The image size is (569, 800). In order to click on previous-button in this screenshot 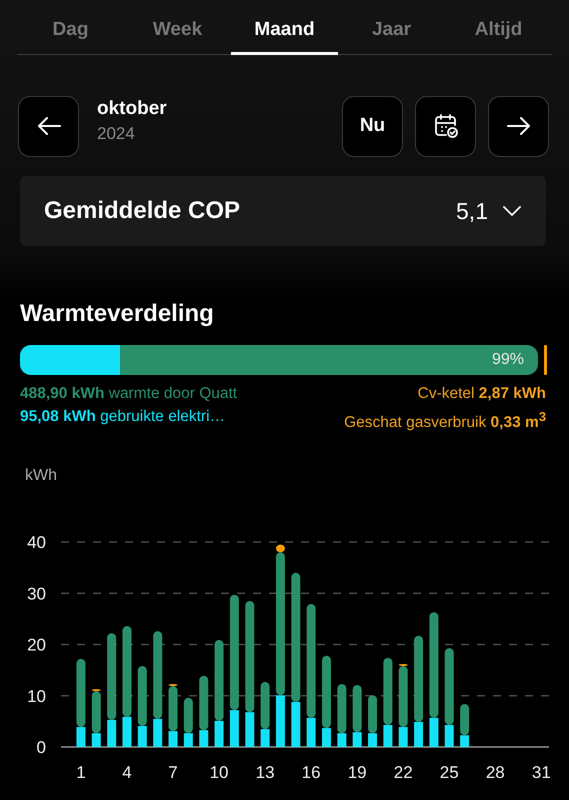, I will do `click(48, 126)`.